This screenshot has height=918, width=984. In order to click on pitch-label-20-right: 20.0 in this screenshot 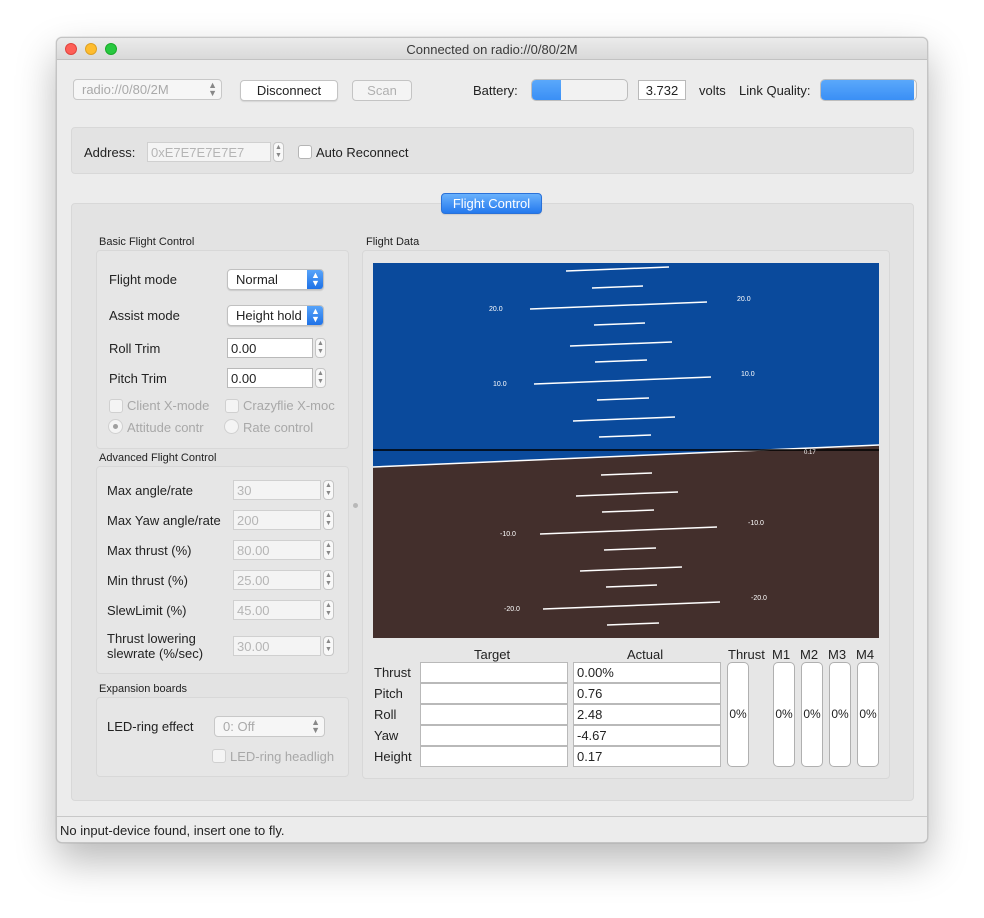, I will do `click(744, 299)`.